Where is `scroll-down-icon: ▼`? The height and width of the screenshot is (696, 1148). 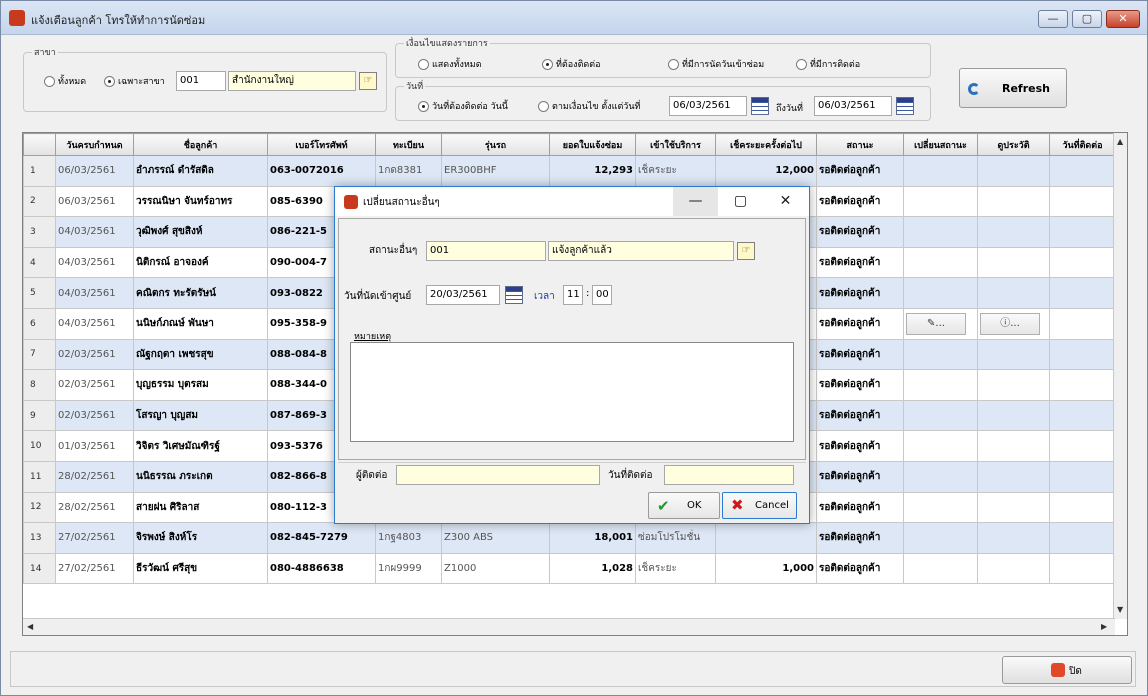 scroll-down-icon: ▼ is located at coordinates (1120, 609).